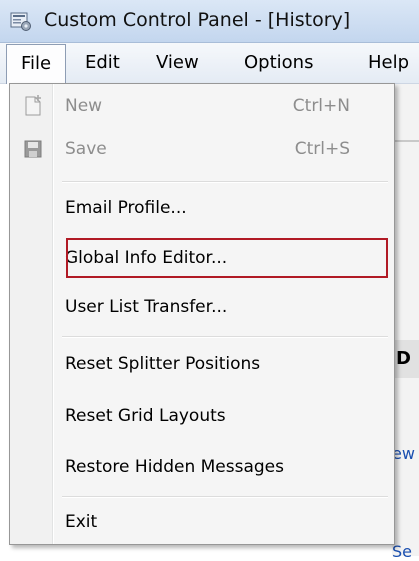  Describe the element at coordinates (321, 106) in the screenshot. I see `menu-item-shortcut: Ctrl+N` at that location.